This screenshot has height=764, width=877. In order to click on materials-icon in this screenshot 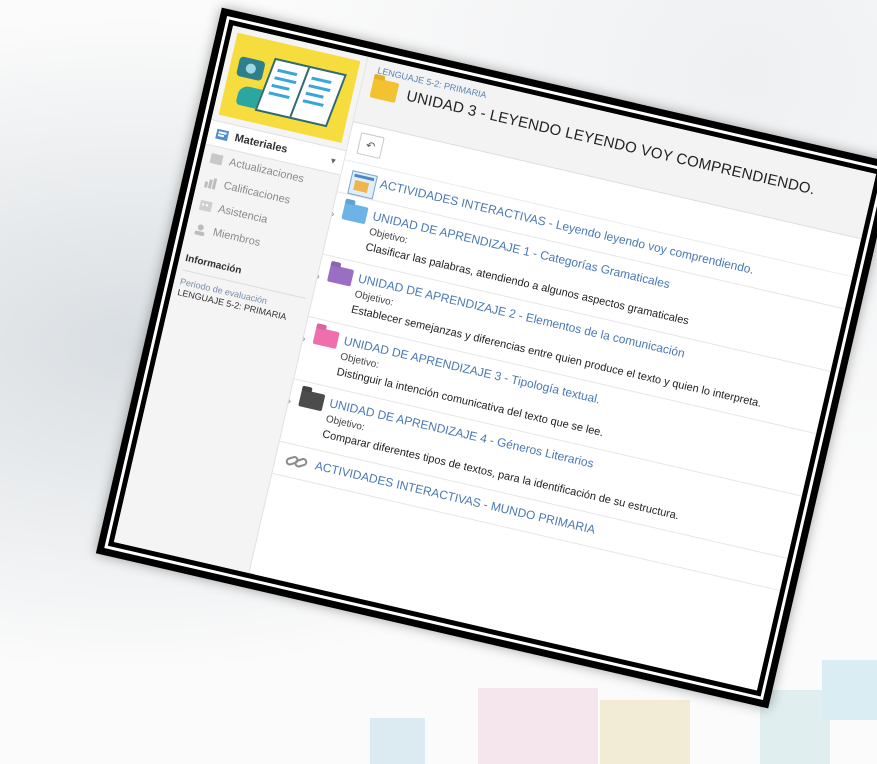, I will do `click(222, 134)`.